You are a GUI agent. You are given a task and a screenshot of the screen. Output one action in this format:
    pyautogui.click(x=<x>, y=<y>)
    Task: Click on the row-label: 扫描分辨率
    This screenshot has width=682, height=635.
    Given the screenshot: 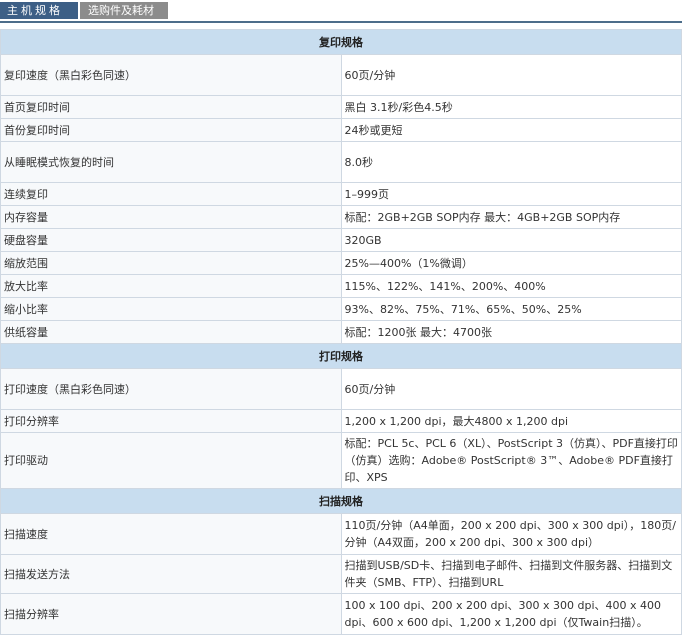 What is the action you would take?
    pyautogui.click(x=171, y=614)
    